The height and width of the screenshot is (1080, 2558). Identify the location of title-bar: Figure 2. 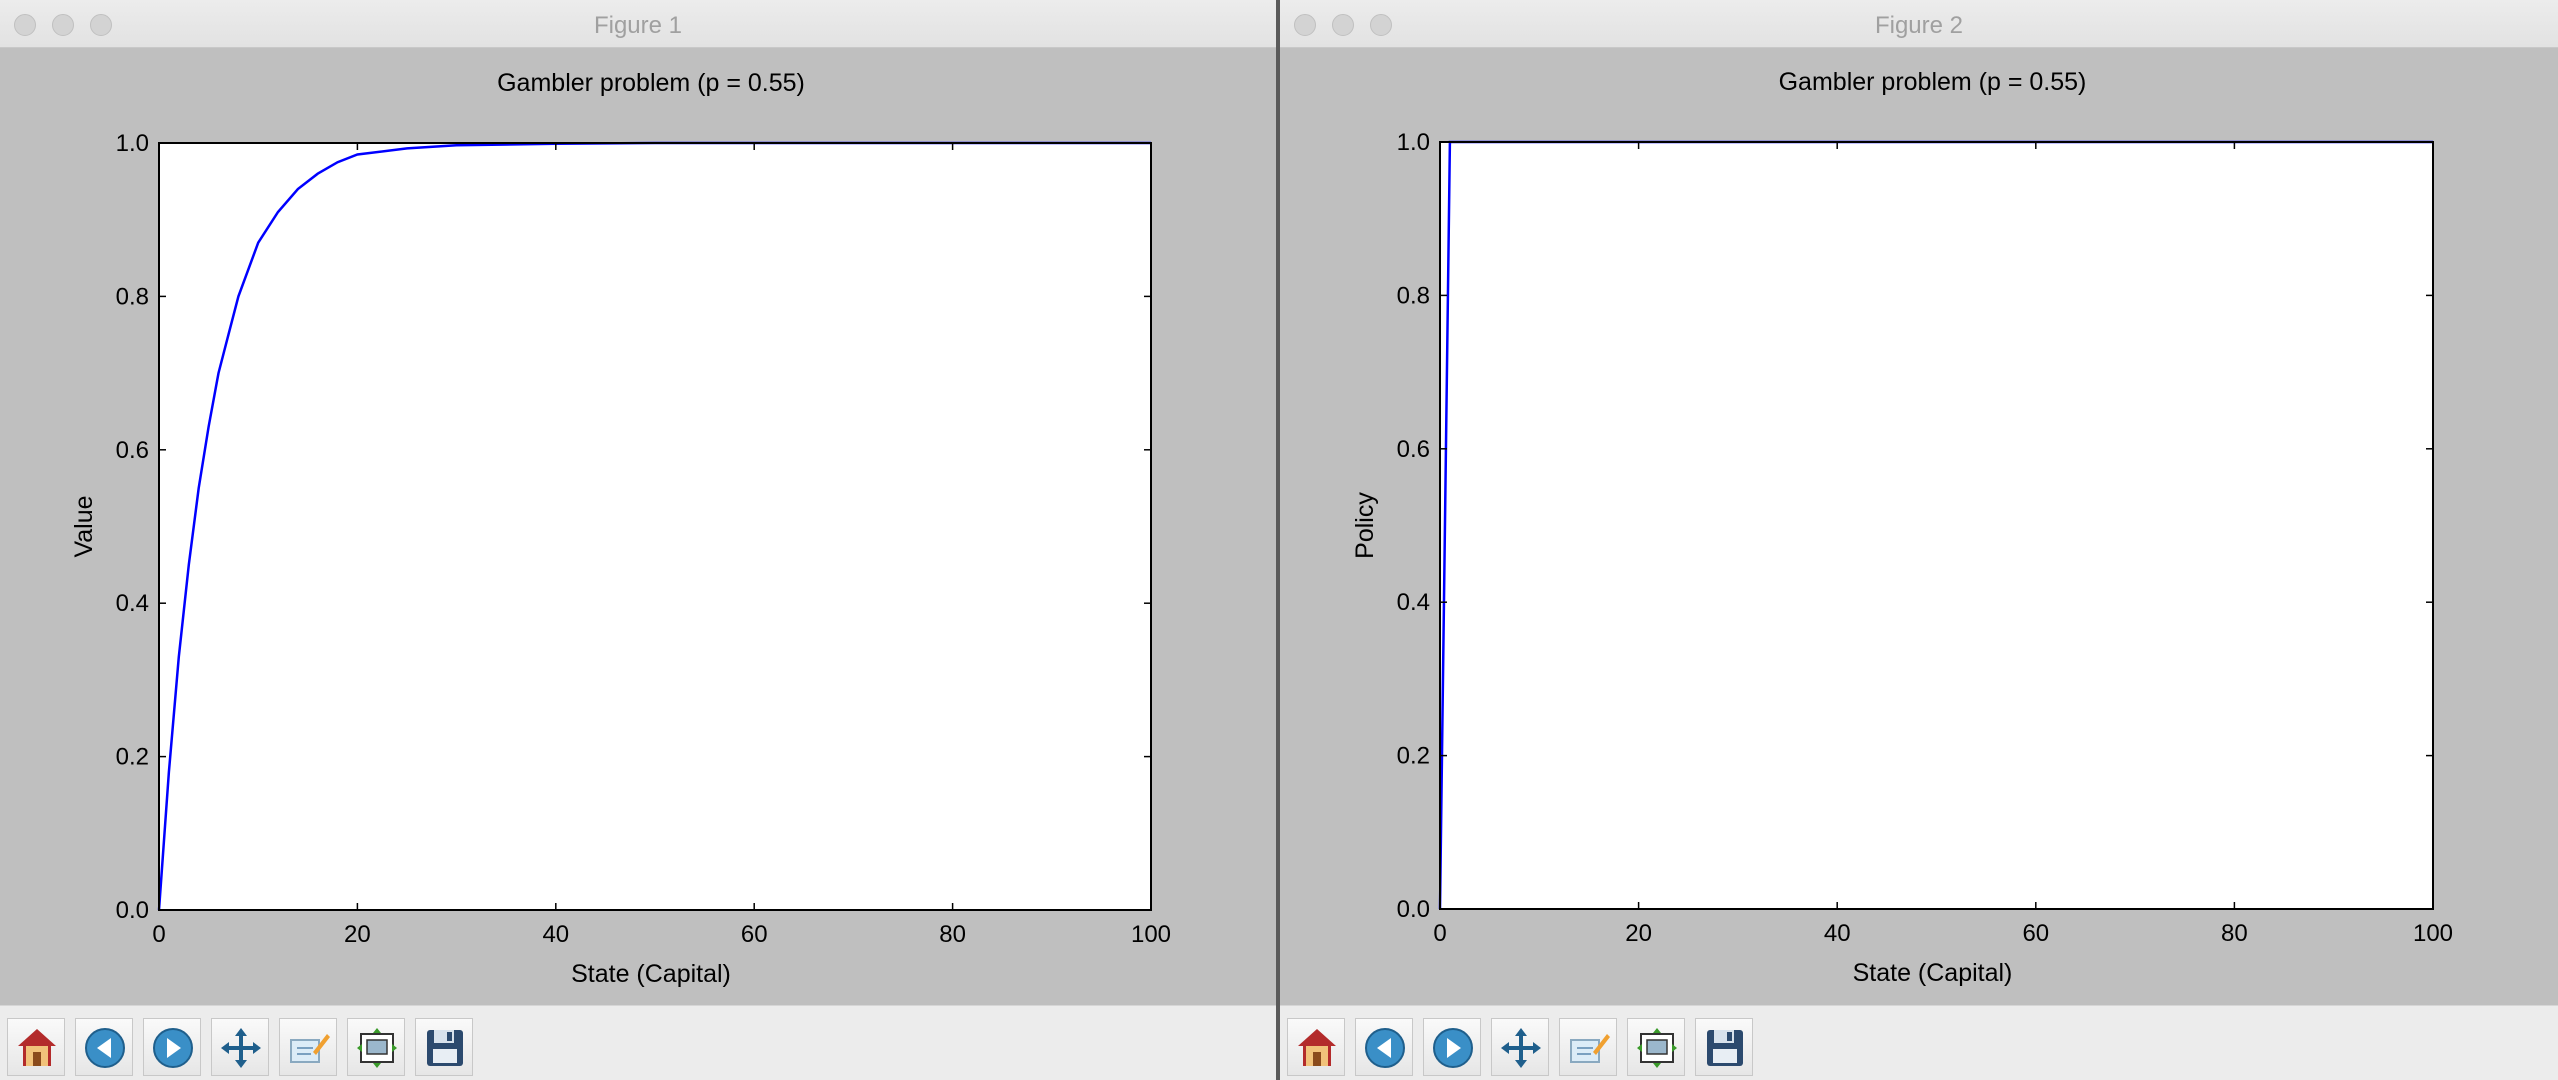
(1919, 24).